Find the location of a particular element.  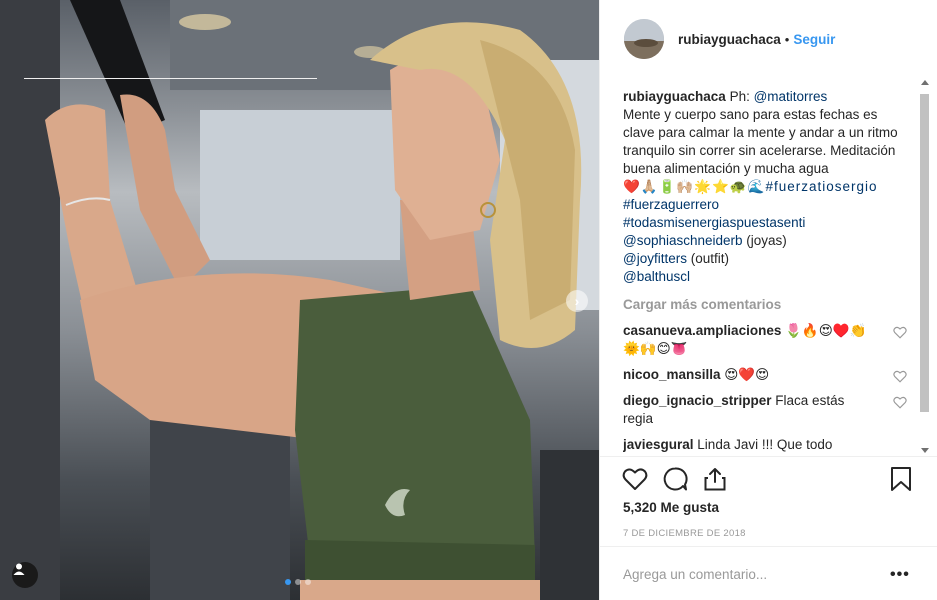

actions-divider is located at coordinates (768, 456).